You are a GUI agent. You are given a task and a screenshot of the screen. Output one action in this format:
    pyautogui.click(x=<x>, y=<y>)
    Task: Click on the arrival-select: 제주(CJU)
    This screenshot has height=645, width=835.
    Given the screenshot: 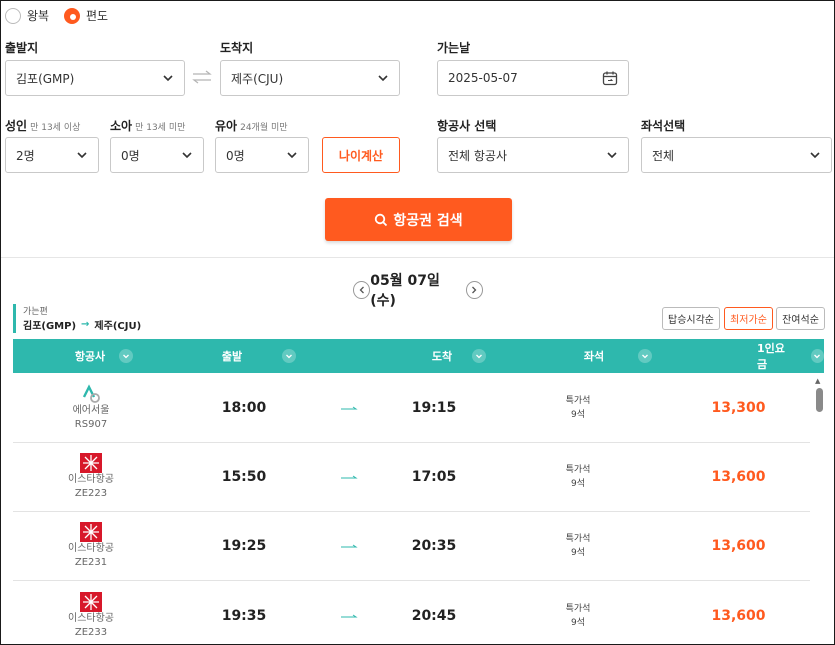 What is the action you would take?
    pyautogui.click(x=310, y=78)
    